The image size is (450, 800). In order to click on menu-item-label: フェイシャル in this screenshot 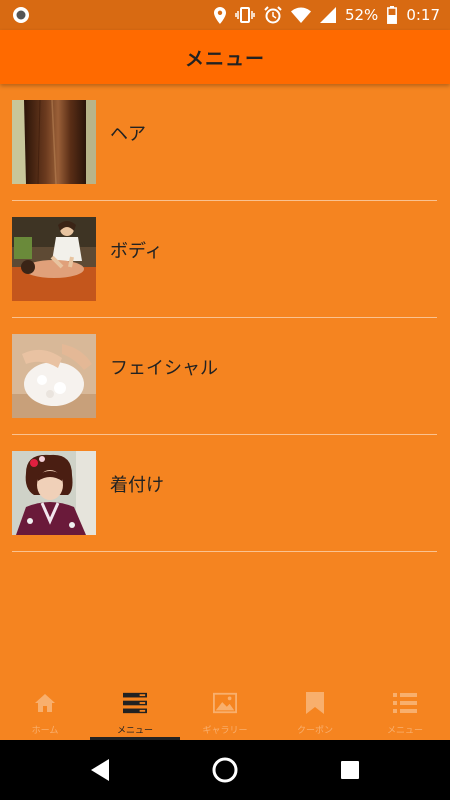, I will do `click(164, 368)`.